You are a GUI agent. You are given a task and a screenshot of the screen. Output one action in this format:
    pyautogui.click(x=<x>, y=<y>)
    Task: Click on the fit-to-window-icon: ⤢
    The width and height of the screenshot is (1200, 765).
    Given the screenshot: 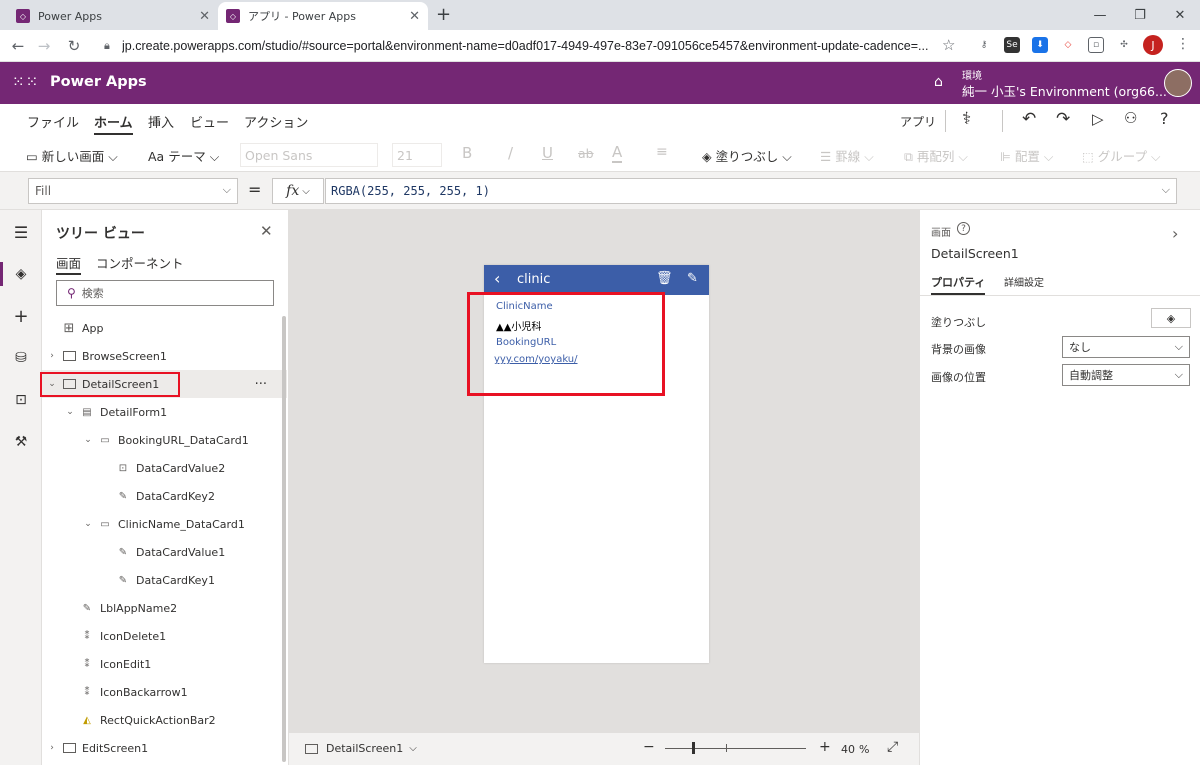 What is the action you would take?
    pyautogui.click(x=892, y=747)
    